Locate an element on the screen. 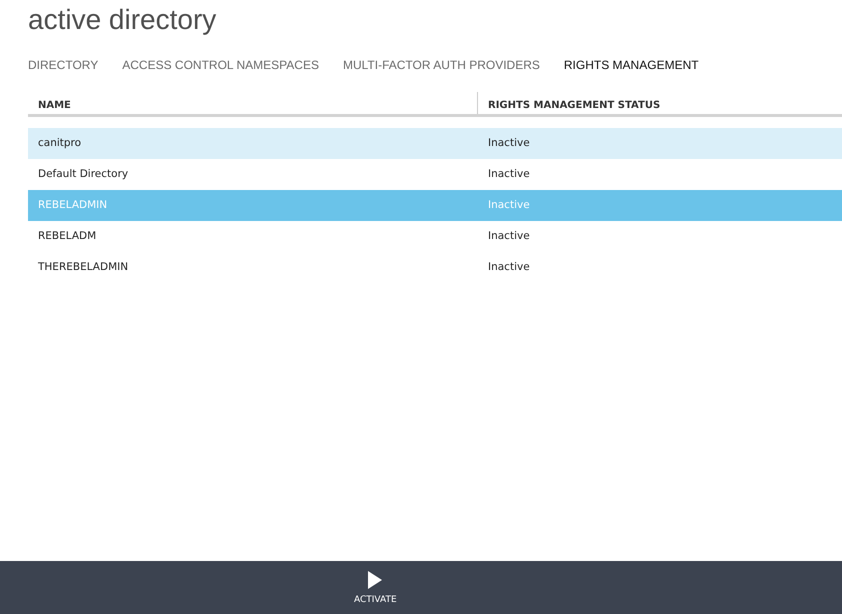  table-cell: REBELADMIN is located at coordinates (73, 204).